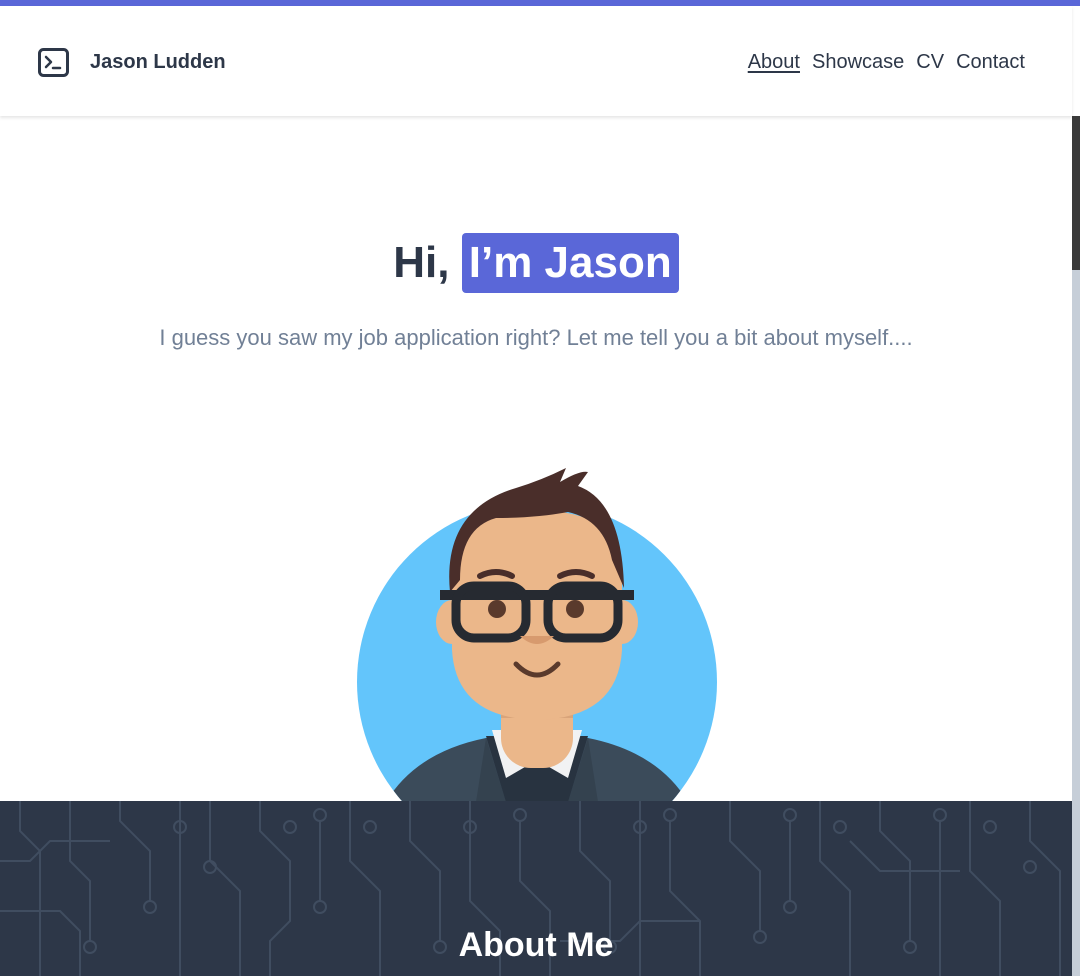 The width and height of the screenshot is (1080, 976). What do you see at coordinates (158, 62) in the screenshot?
I see `brand-name: Jason Ludden` at bounding box center [158, 62].